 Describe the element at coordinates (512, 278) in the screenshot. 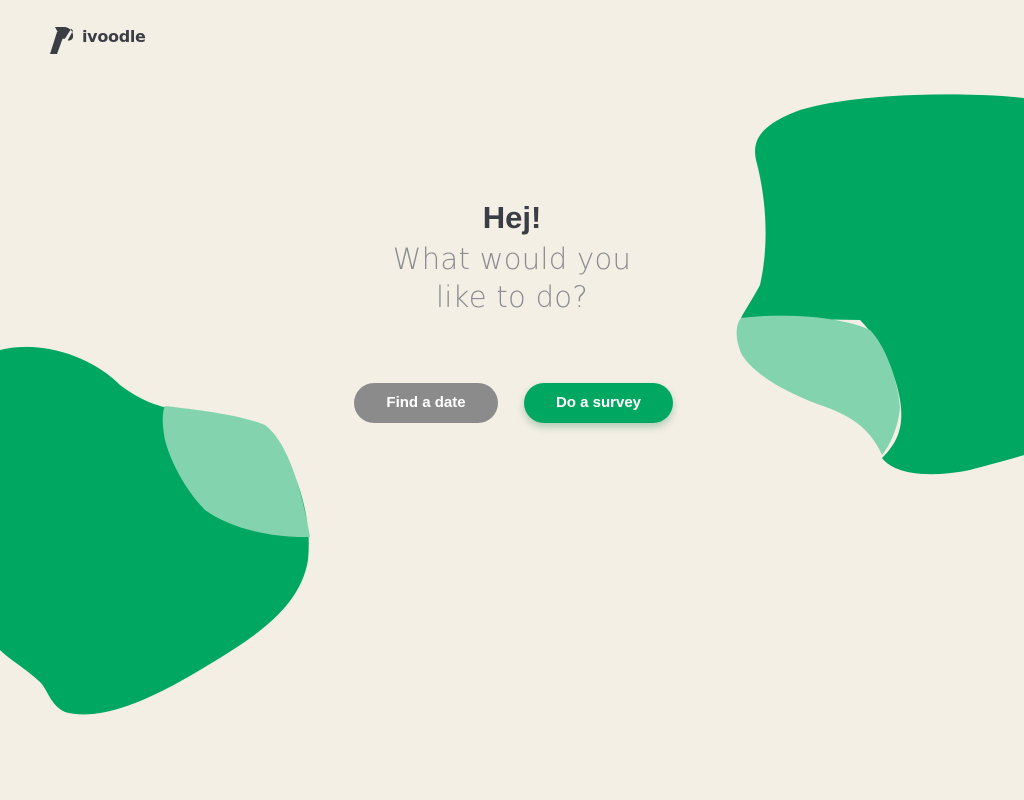

I see `prompt-text: What would you like to do?` at that location.